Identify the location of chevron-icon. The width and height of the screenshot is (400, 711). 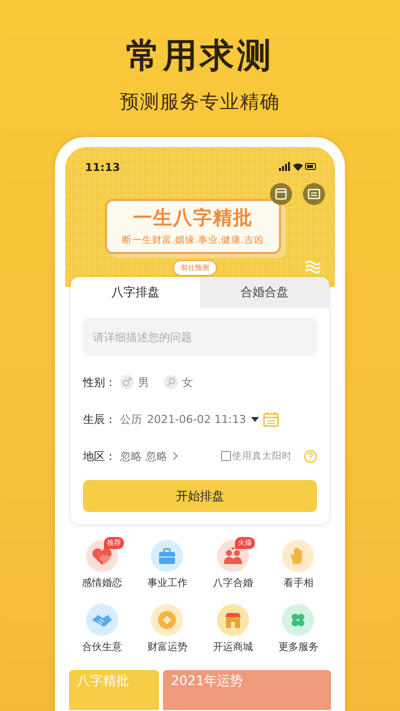
(175, 456).